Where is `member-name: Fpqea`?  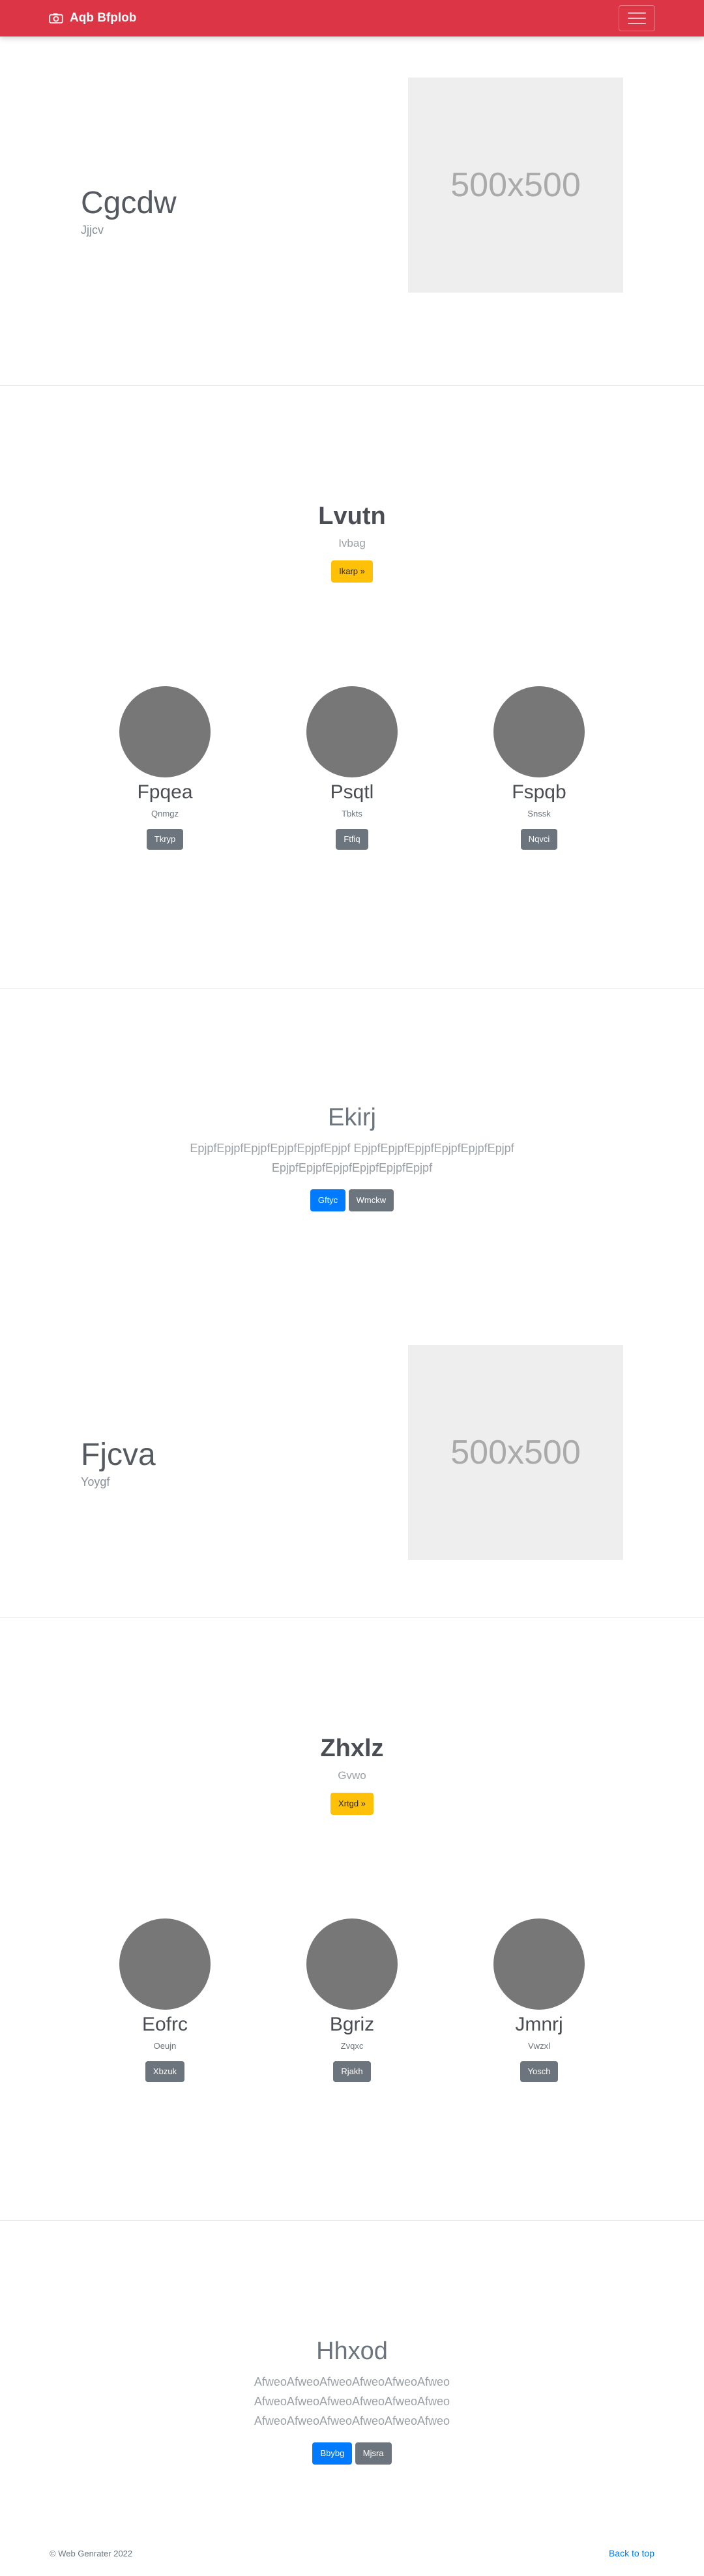
member-name: Fpqea is located at coordinates (165, 792).